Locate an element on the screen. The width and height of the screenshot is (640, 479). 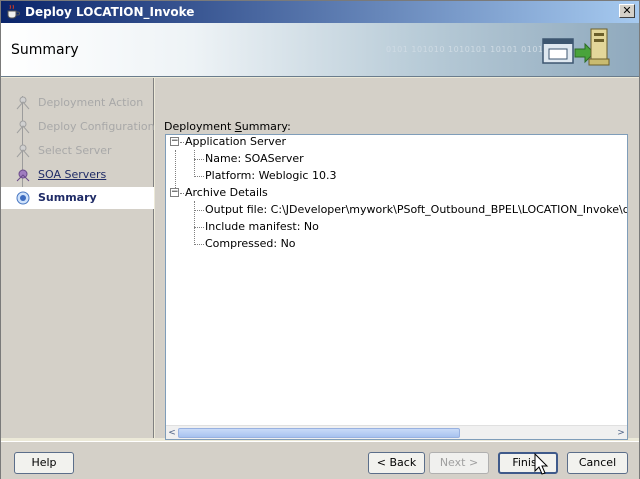
tree-leaf-platform: Platform: Weblogic 10.3 is located at coordinates (270, 177).